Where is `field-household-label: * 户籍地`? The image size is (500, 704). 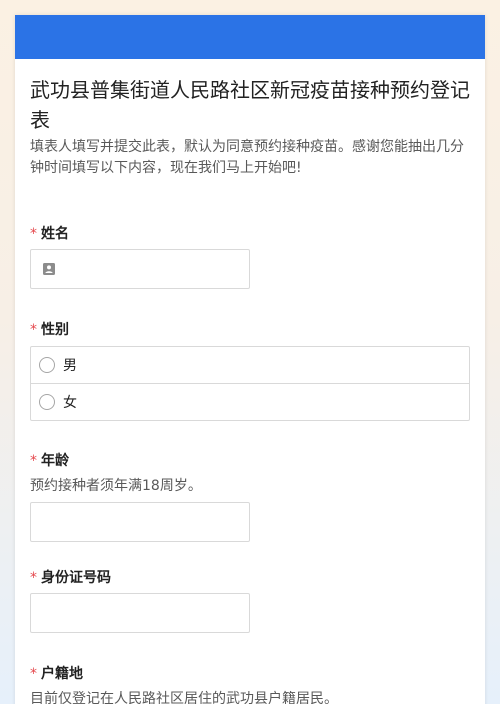 field-household-label: * 户籍地 is located at coordinates (56, 674).